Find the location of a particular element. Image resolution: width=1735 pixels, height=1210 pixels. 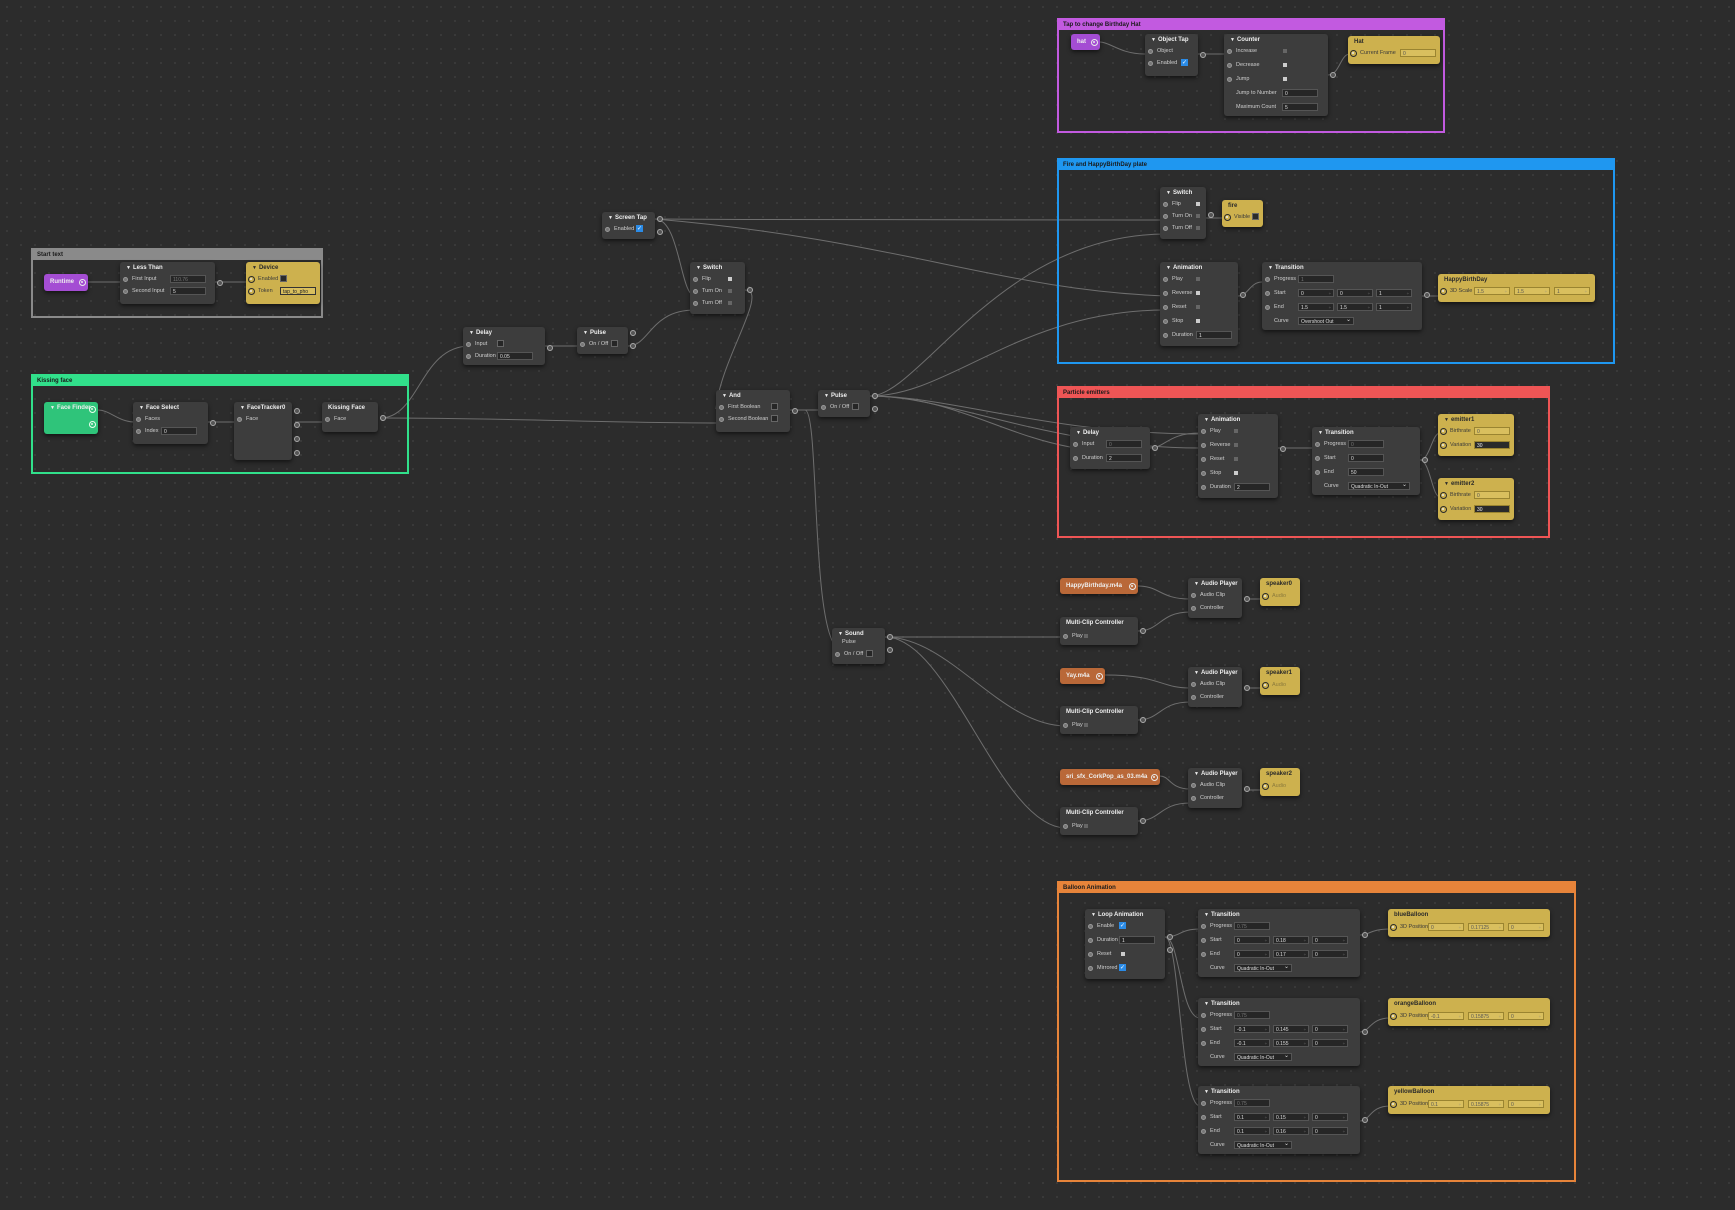

switch-node: ▼ Switch Flip Turn On Turn Off is located at coordinates (721, 288).